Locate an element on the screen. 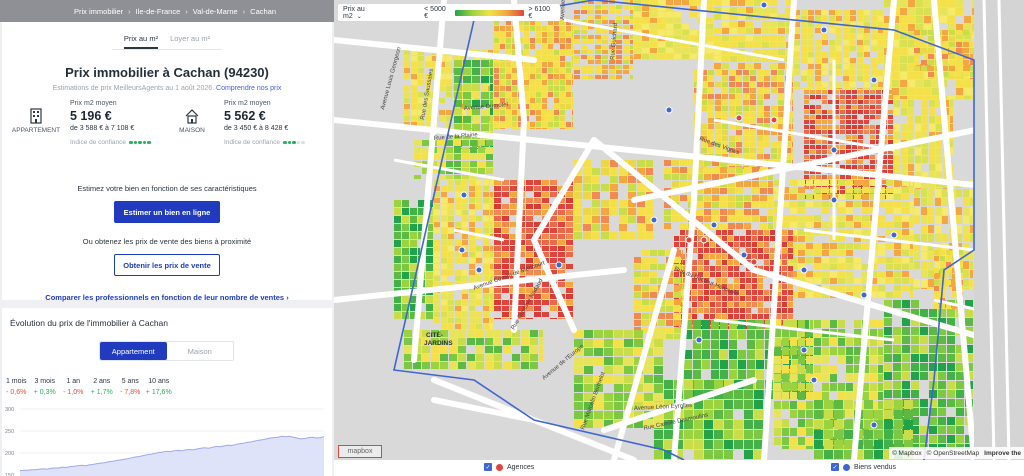  breadcrumb-item: Ile-de-France is located at coordinates (158, 11).